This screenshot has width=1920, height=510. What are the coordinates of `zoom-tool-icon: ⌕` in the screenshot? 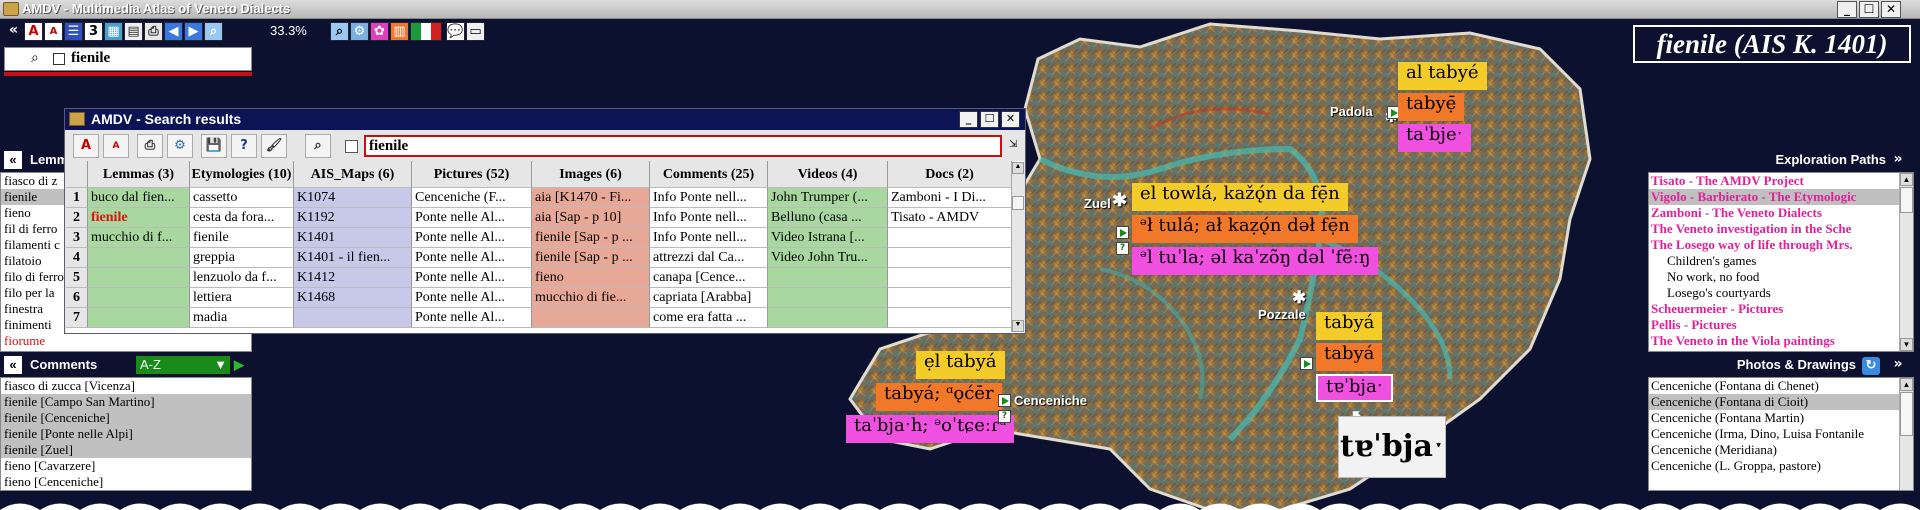 It's located at (213, 31).